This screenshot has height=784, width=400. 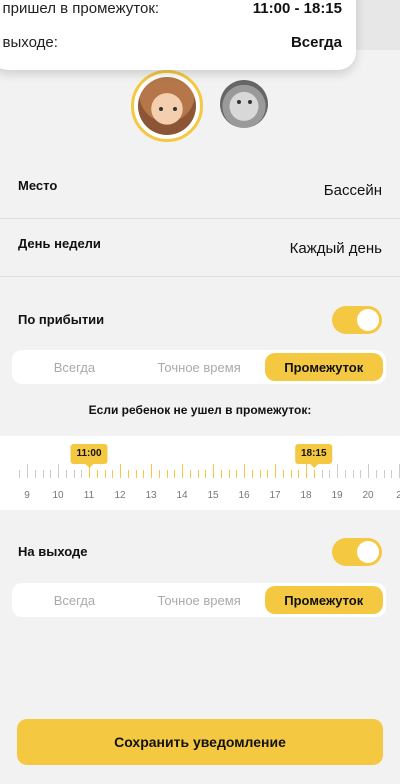 What do you see at coordinates (275, 495) in the screenshot?
I see `hour-label: 17` at bounding box center [275, 495].